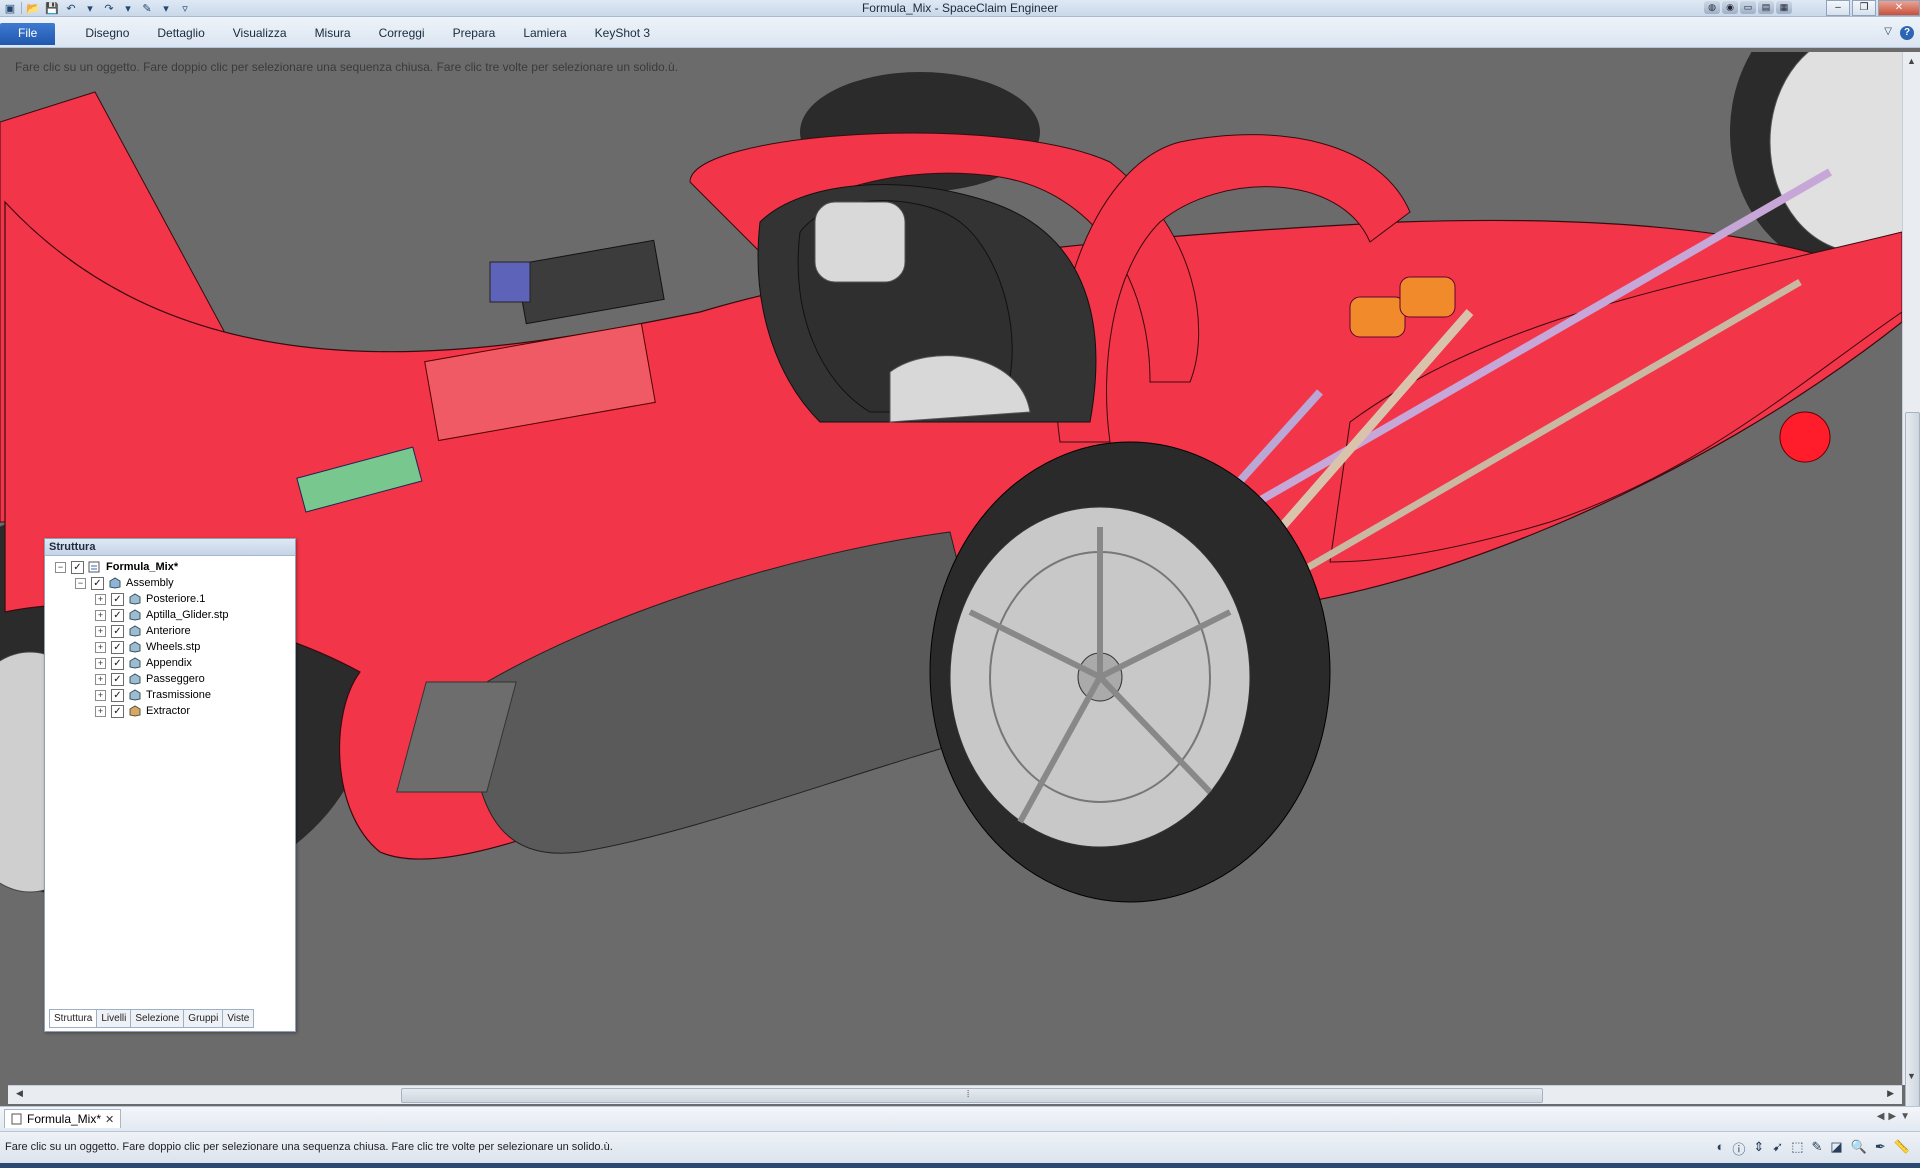 The height and width of the screenshot is (1168, 1920). I want to click on window-controls: – ❐ ✕, so click(1873, 8).